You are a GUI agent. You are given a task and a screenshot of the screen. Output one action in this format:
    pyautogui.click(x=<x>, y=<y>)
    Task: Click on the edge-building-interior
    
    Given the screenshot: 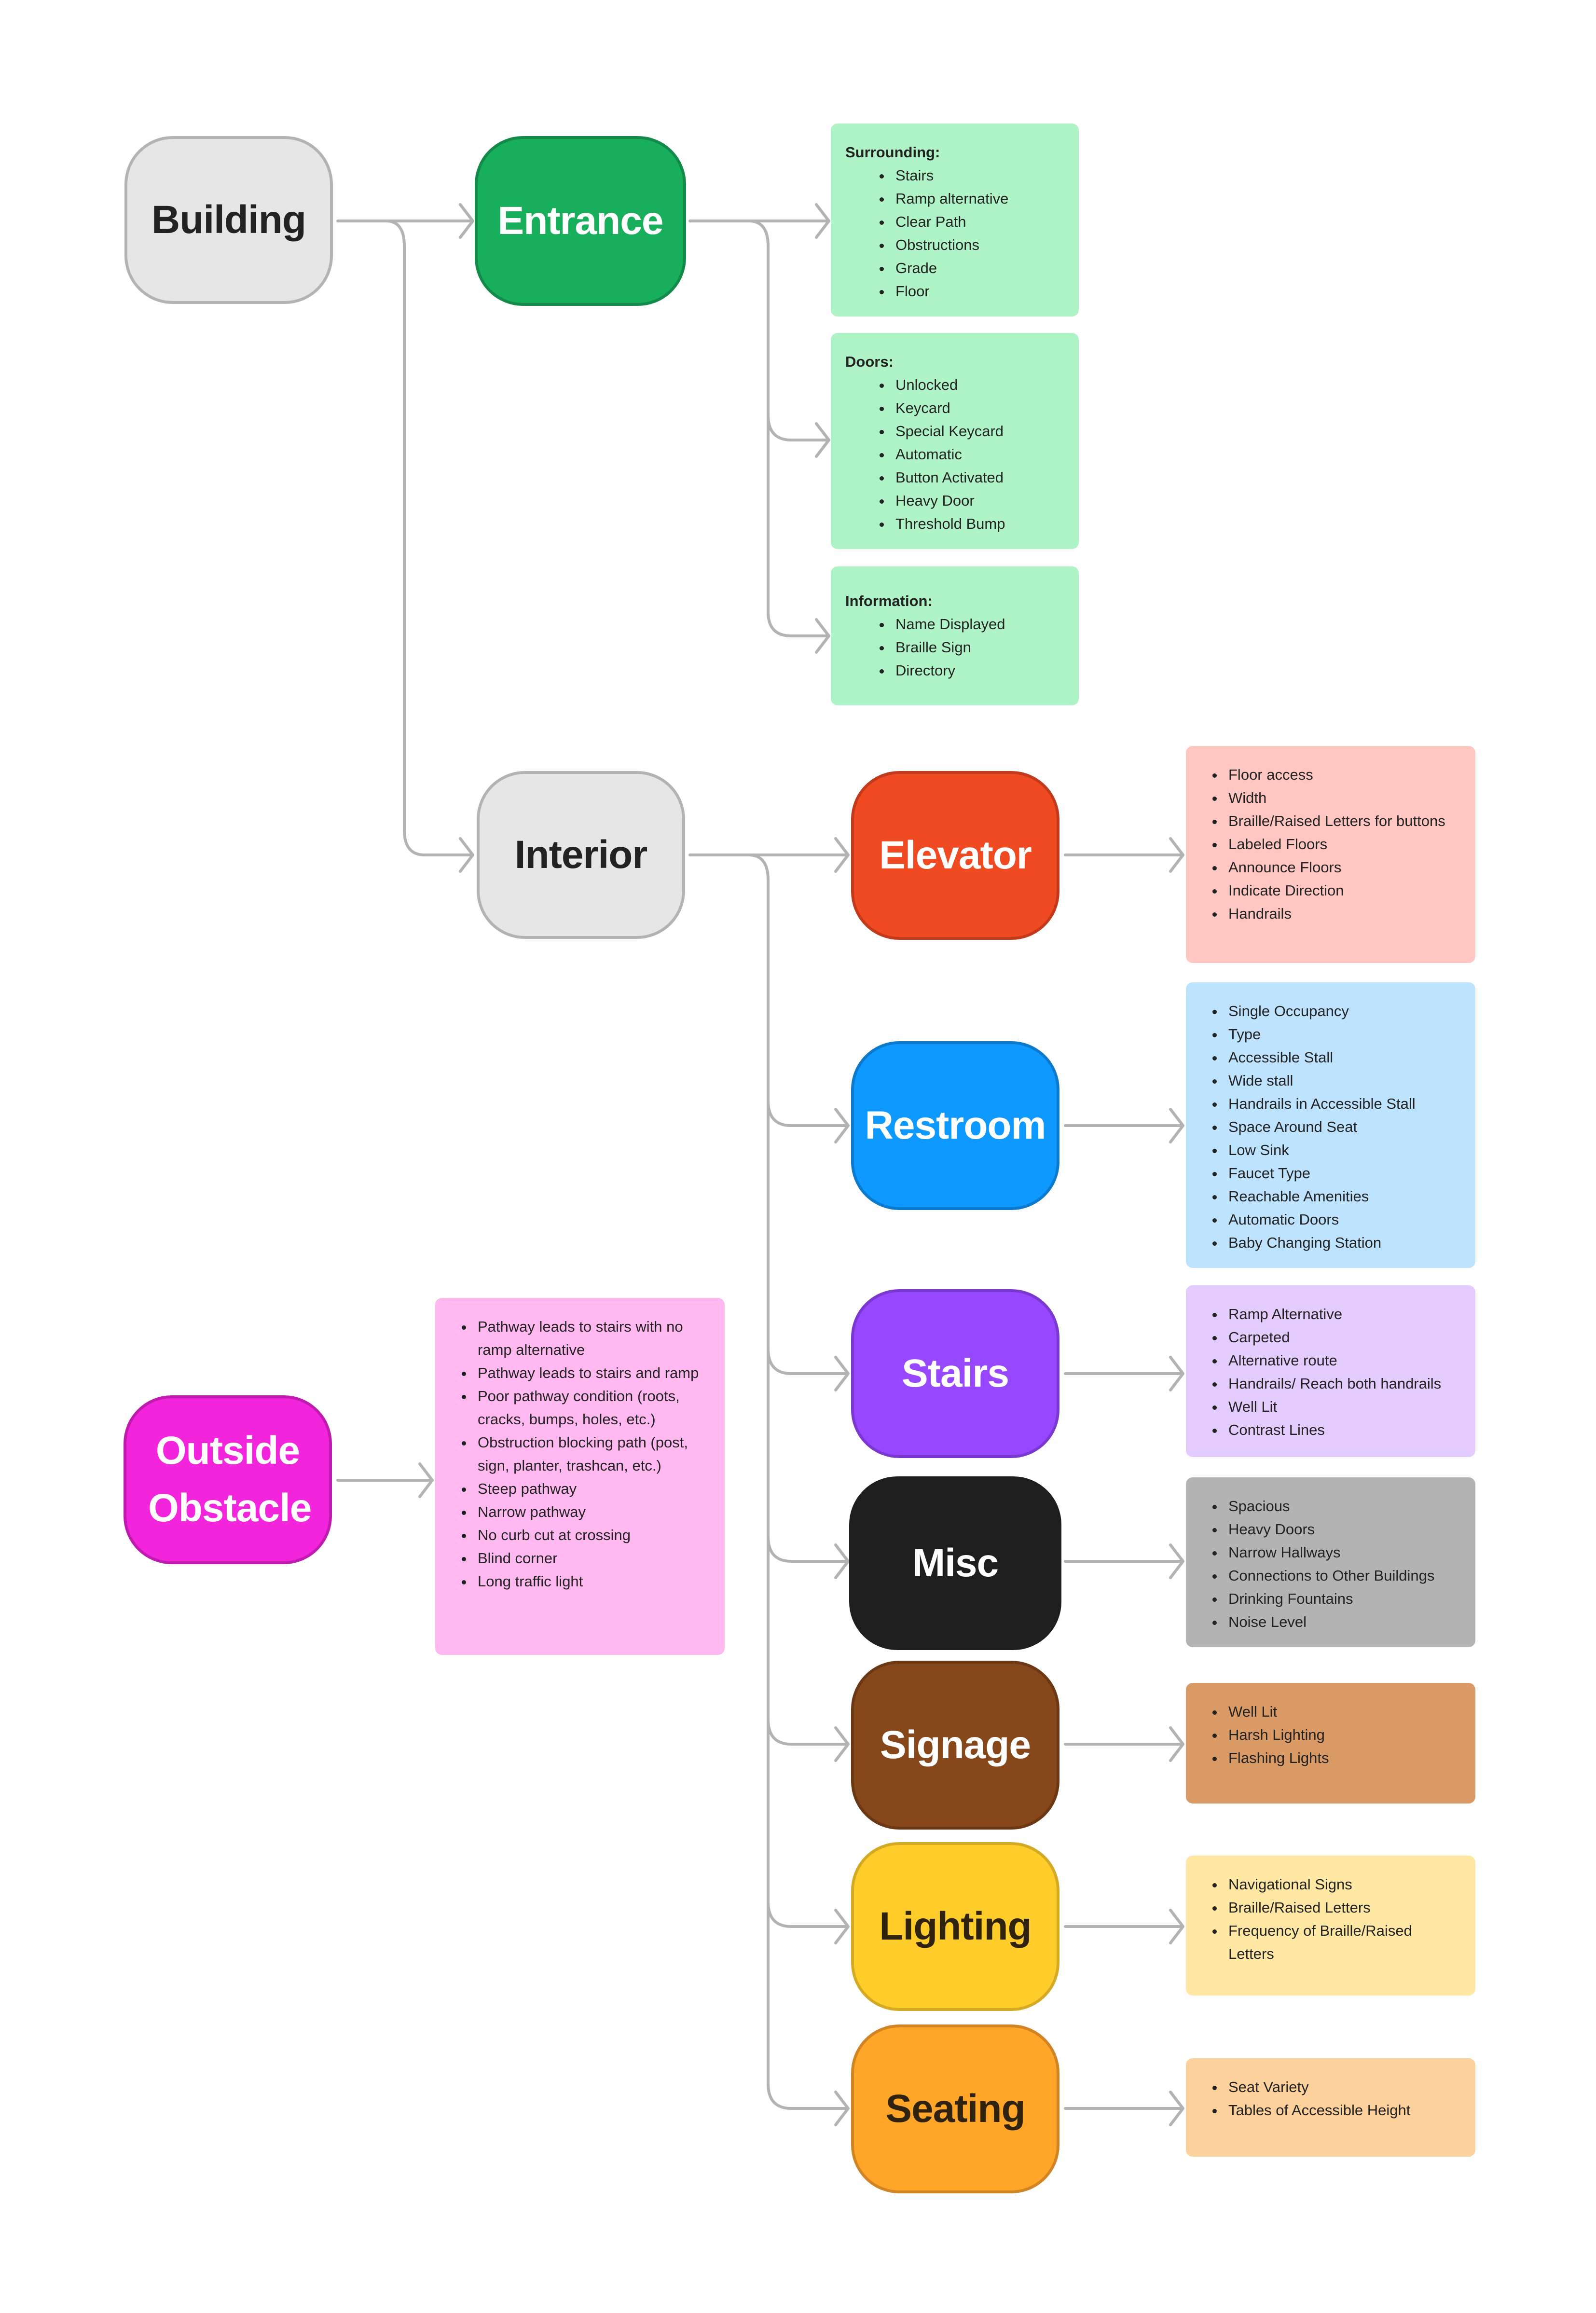 What is the action you would take?
    pyautogui.click(x=429, y=538)
    